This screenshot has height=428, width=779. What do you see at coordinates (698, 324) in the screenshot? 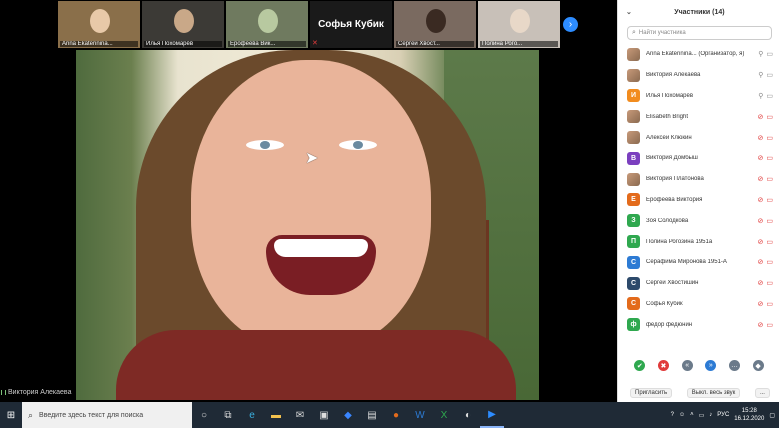
I see `participant-row: ф федор федюнин ⊘ ▭` at bounding box center [698, 324].